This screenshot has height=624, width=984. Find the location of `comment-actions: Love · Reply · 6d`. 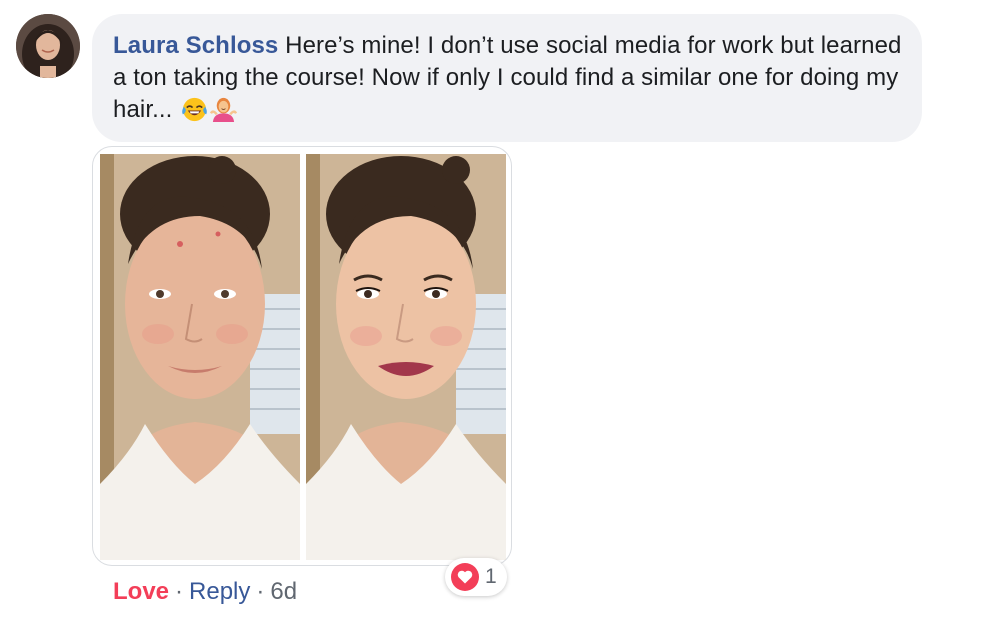

comment-actions: Love · Reply · 6d is located at coordinates (205, 592).